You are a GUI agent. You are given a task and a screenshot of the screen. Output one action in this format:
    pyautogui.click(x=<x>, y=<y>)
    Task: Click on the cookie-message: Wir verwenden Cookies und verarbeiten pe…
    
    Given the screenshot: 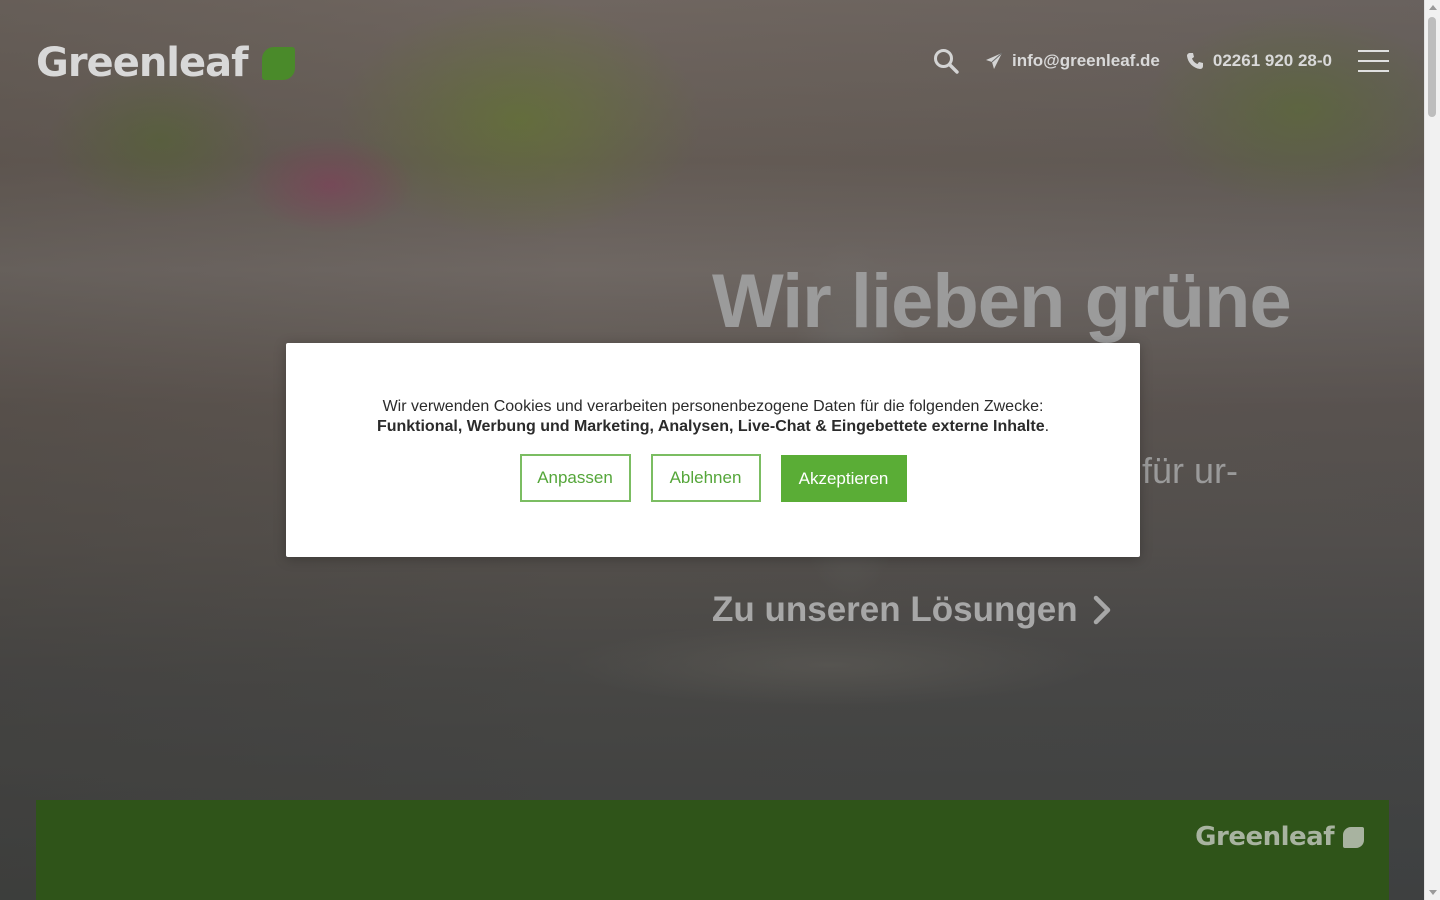 What is the action you would take?
    pyautogui.click(x=713, y=417)
    